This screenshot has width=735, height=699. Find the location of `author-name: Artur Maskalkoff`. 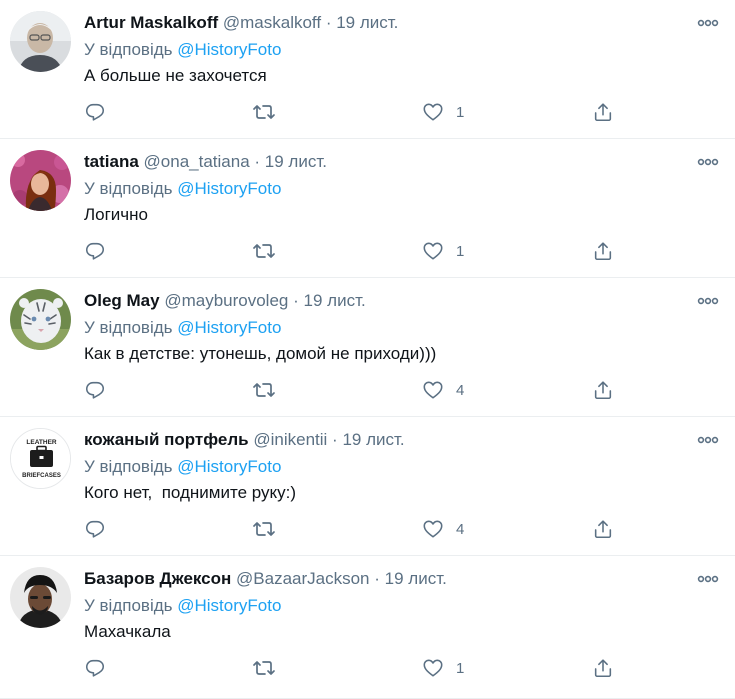

author-name: Artur Maskalkoff is located at coordinates (151, 22).